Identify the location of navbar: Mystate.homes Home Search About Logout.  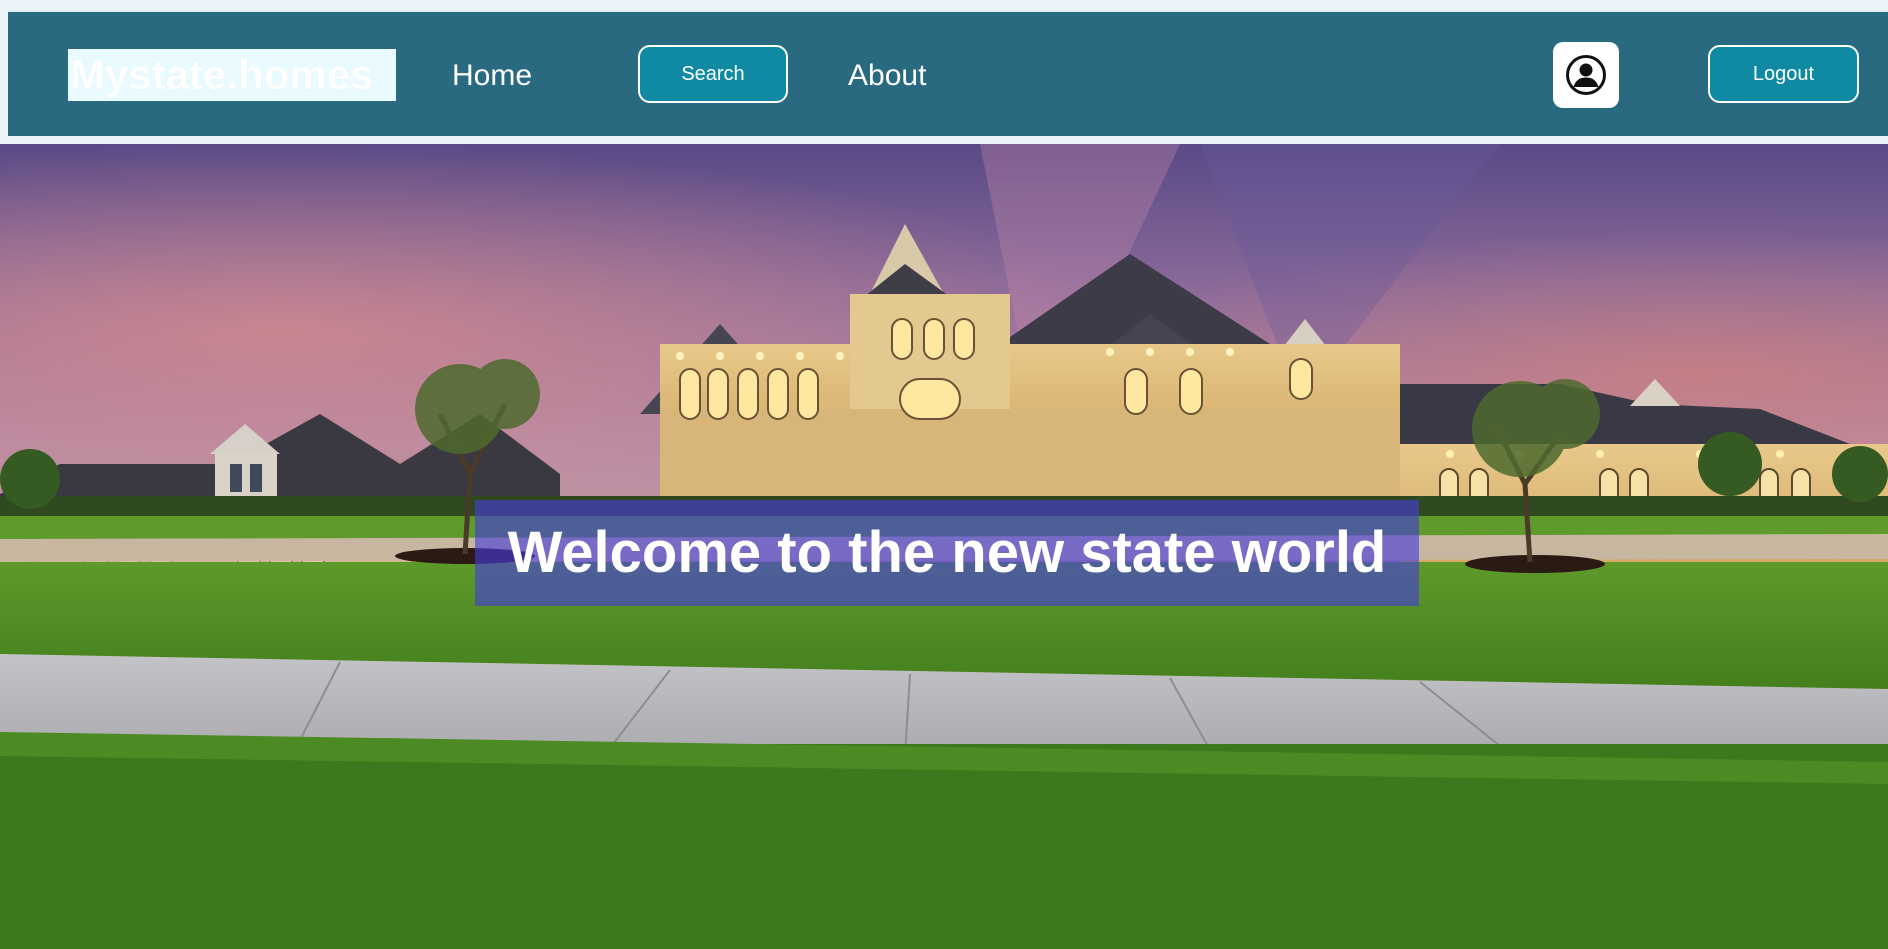
(948, 73).